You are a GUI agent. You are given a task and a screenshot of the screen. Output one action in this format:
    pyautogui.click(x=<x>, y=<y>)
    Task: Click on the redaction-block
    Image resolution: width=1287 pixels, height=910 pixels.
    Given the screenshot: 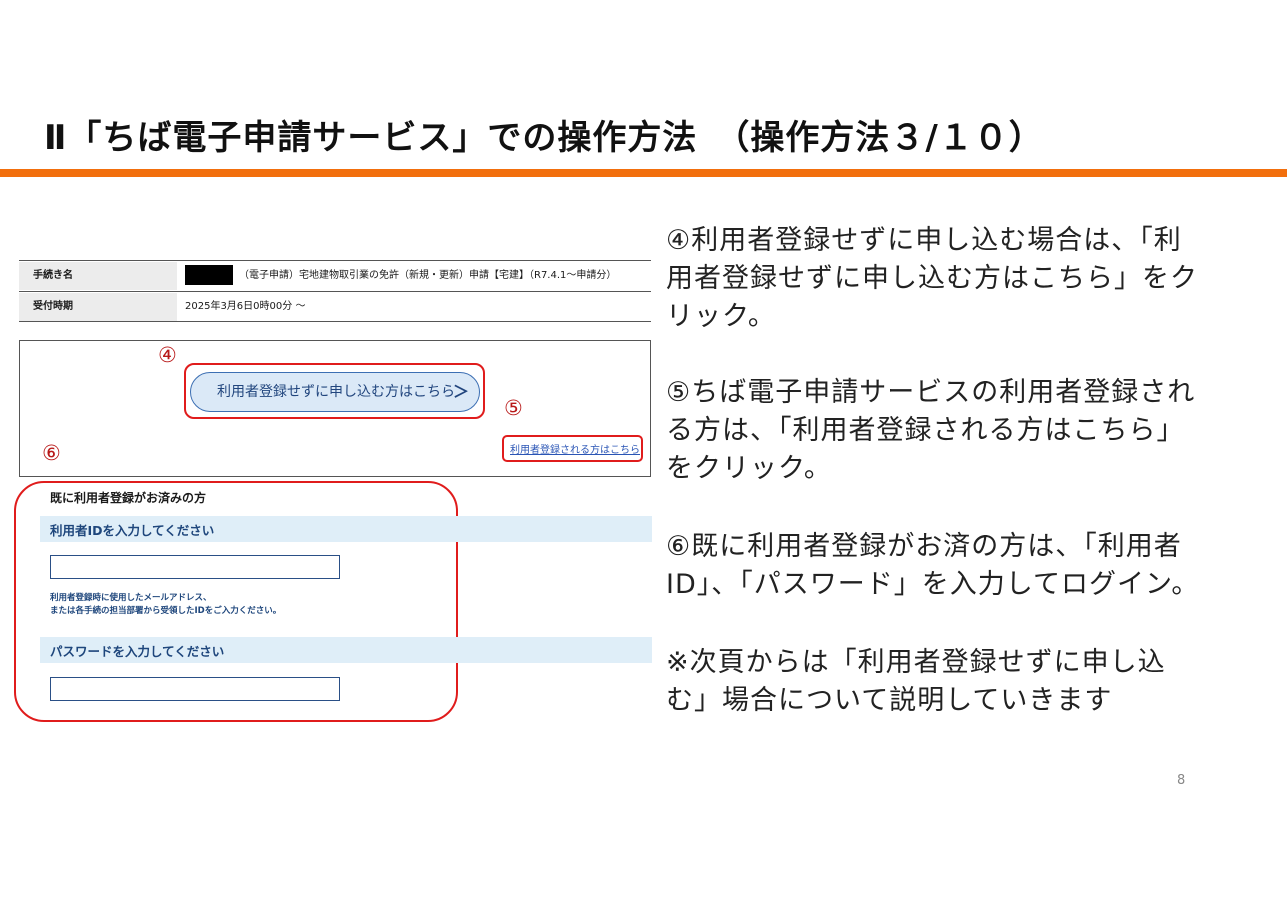 What is the action you would take?
    pyautogui.click(x=209, y=275)
    